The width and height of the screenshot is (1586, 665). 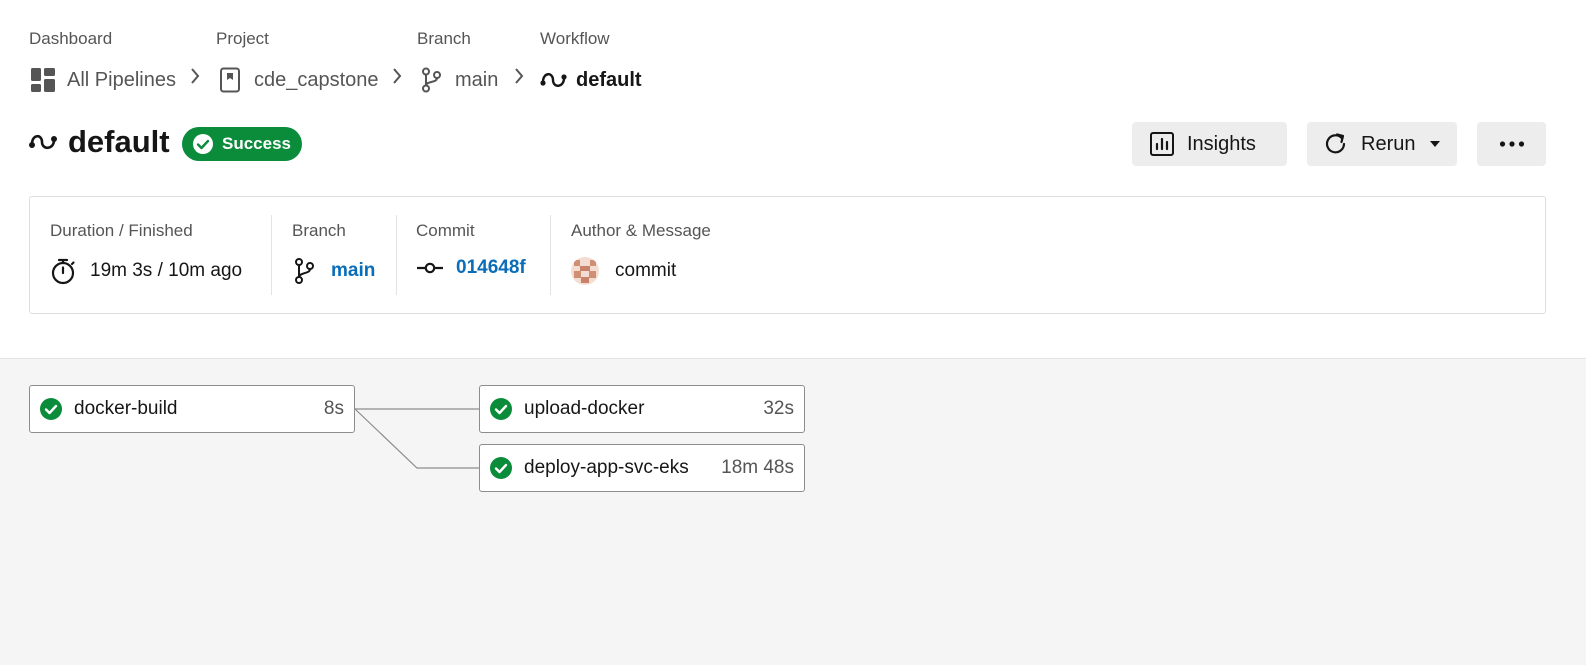 I want to click on job-duration: 18m 48s, so click(x=757, y=467).